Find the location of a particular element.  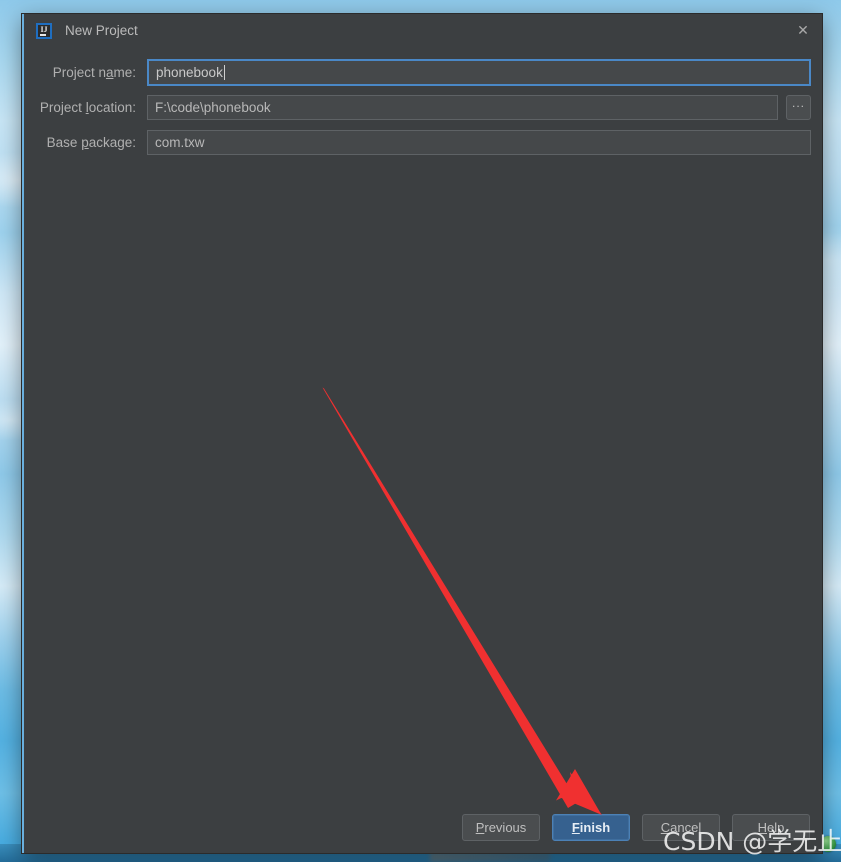

finish-button: Finish is located at coordinates (591, 827).